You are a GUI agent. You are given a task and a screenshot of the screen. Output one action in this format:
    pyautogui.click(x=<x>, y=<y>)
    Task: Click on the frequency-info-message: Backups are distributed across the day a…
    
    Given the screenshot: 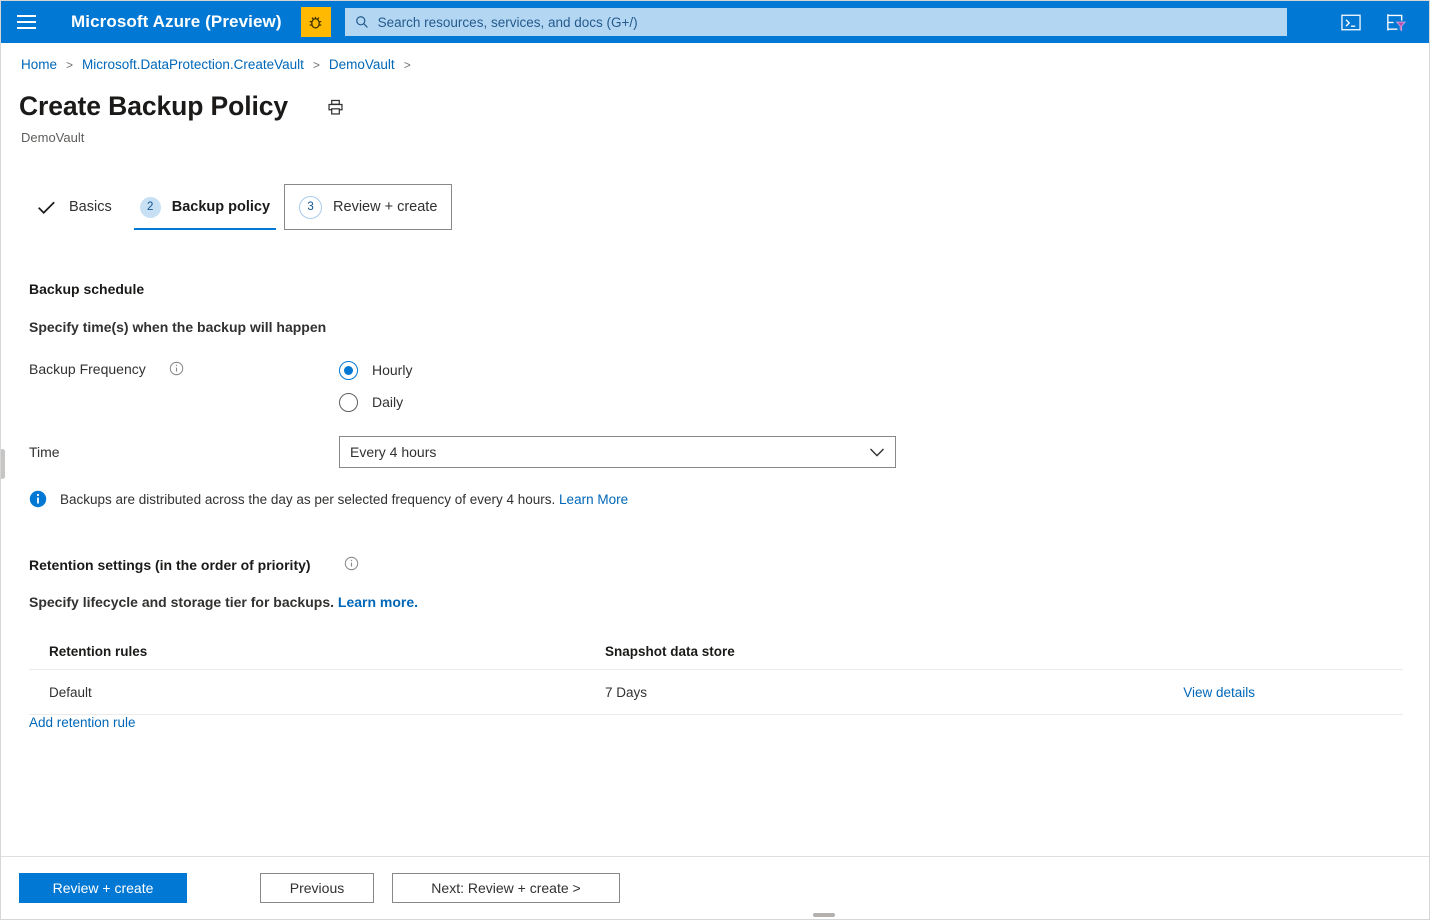 What is the action you would take?
    pyautogui.click(x=308, y=499)
    